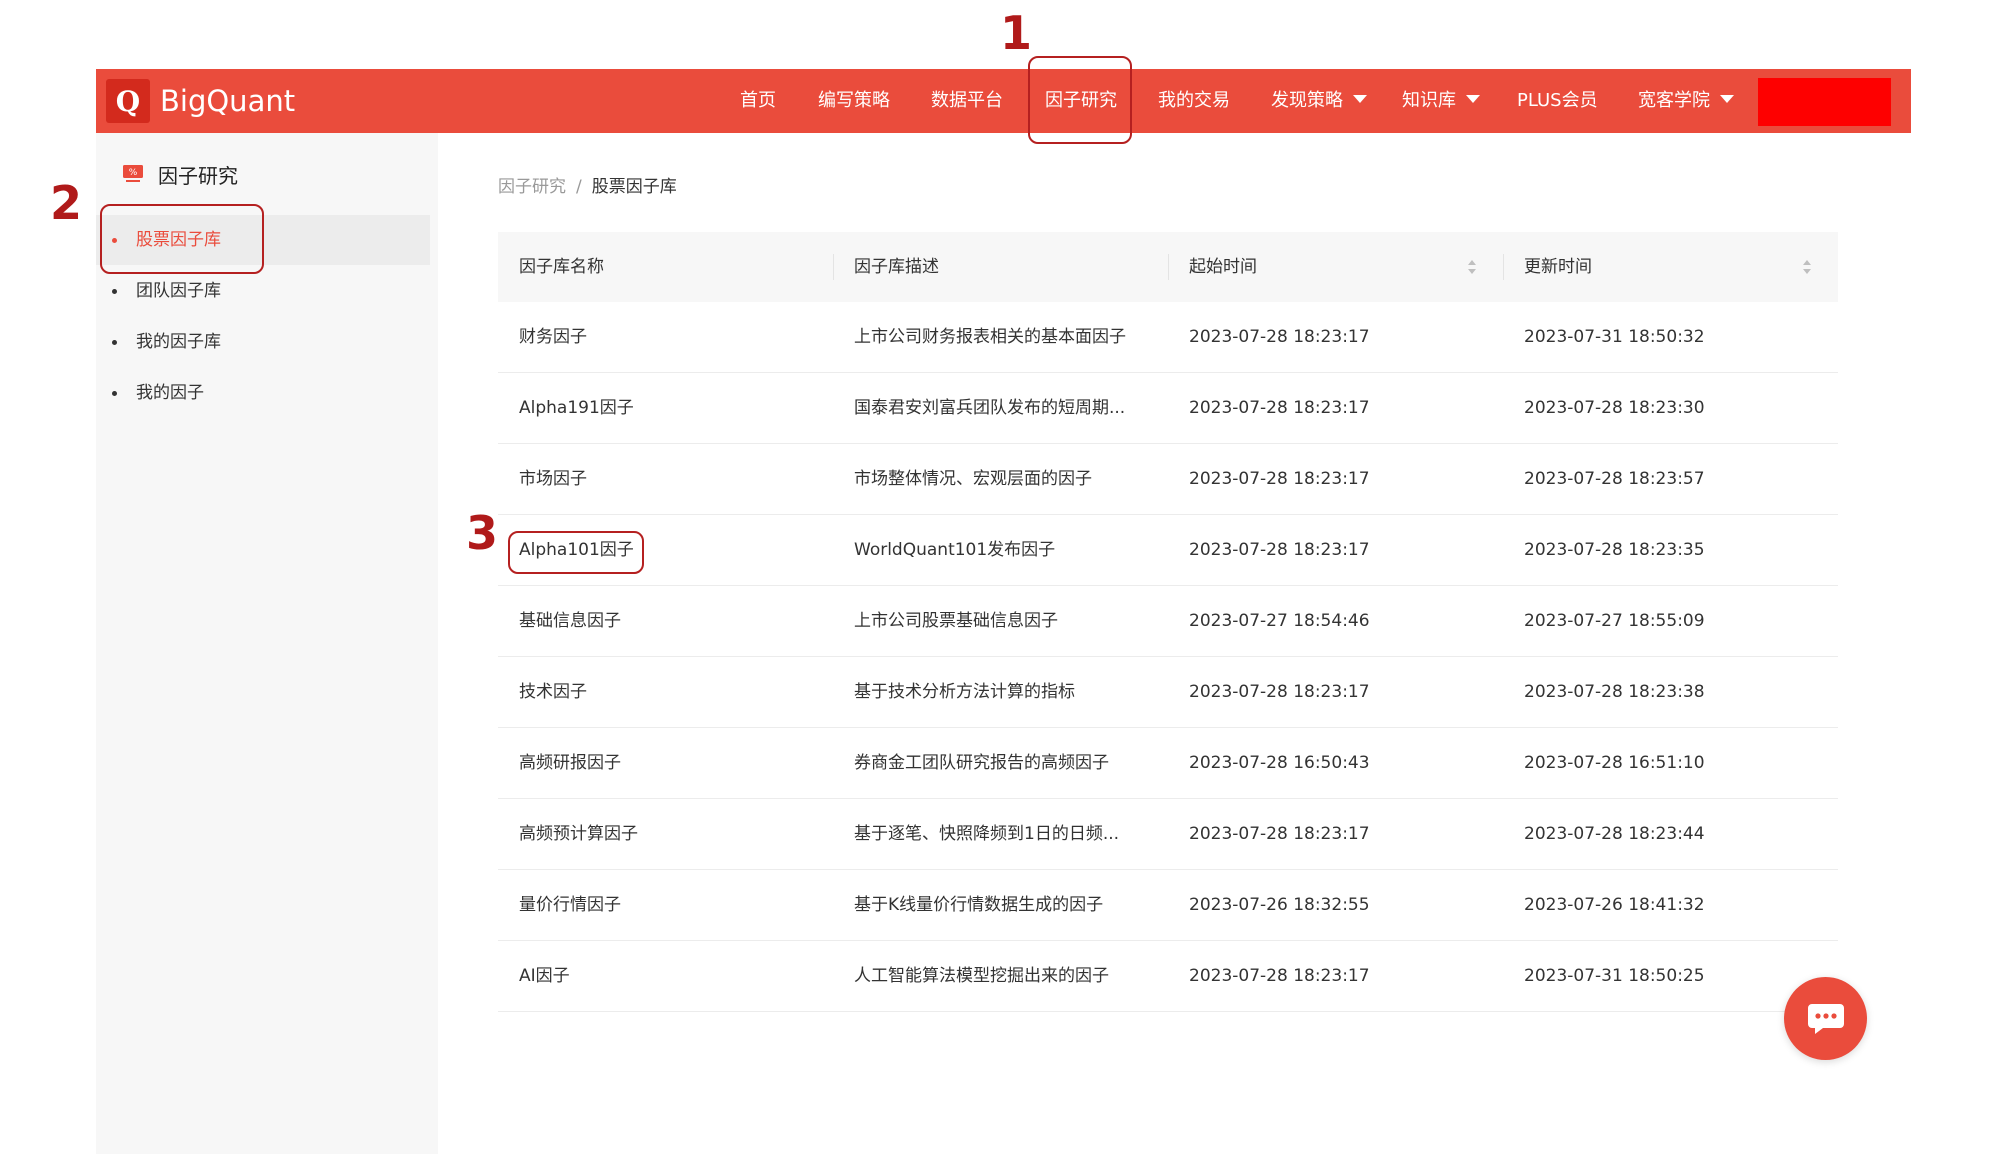 This screenshot has width=1994, height=1154. What do you see at coordinates (544, 976) in the screenshot?
I see `cell-name: AI因子` at bounding box center [544, 976].